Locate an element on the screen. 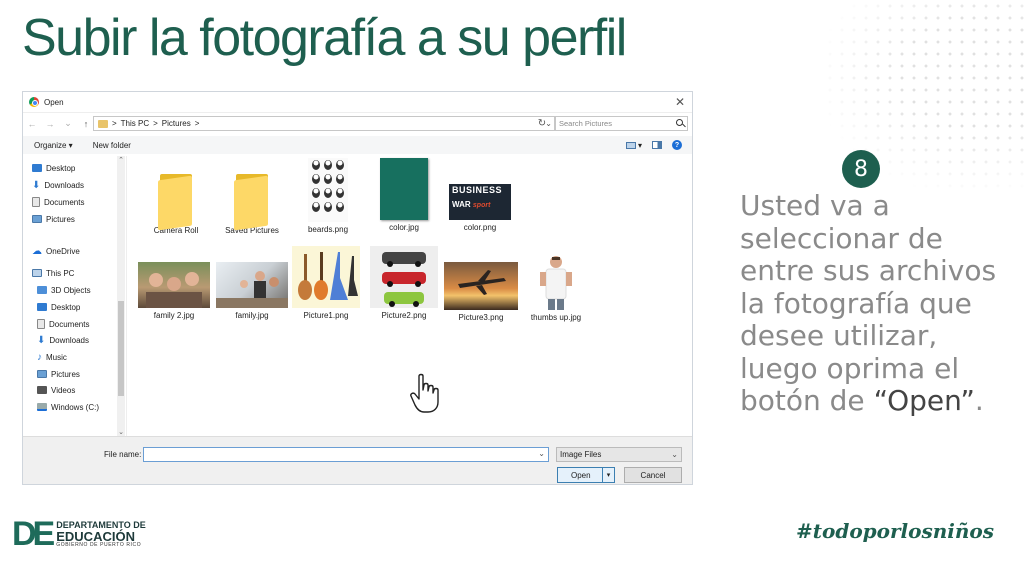 This screenshot has height=576, width=1024. file-item: beards.png is located at coordinates (328, 196).